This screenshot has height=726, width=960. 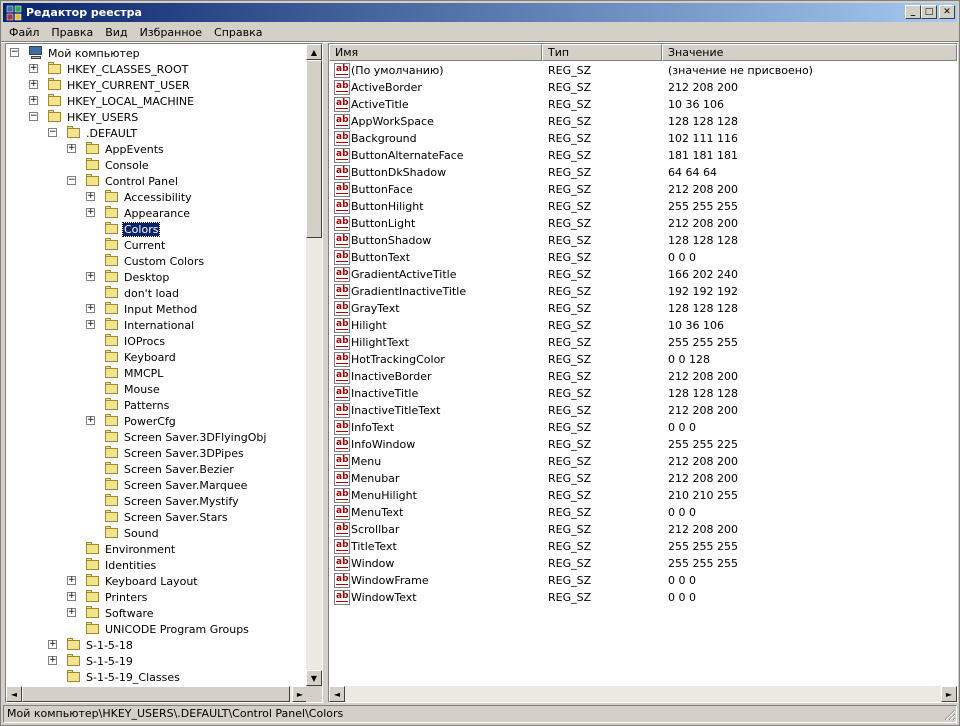 What do you see at coordinates (949, 694) in the screenshot?
I see `list-scroll-right-button: ►` at bounding box center [949, 694].